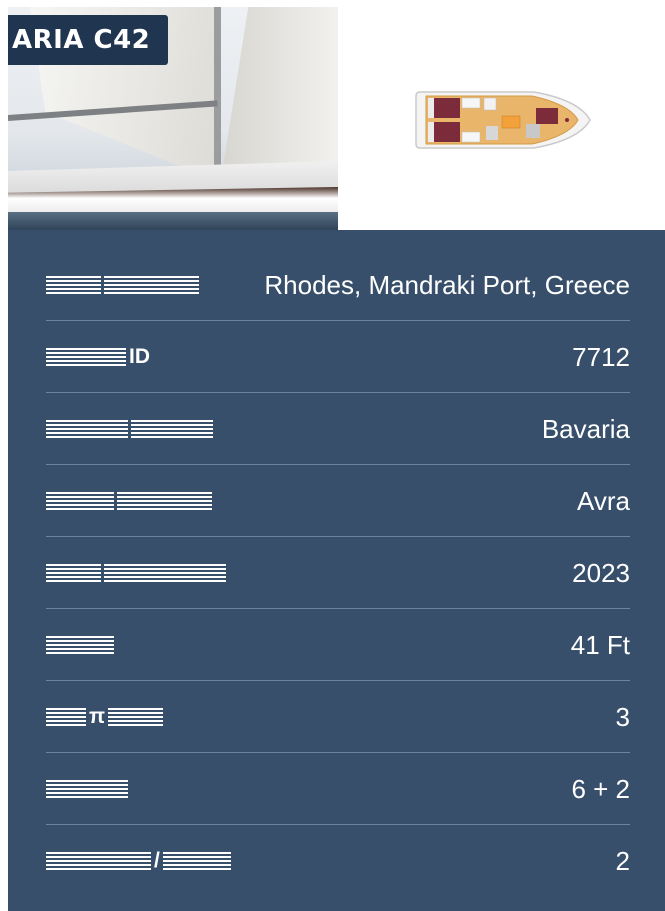 The width and height of the screenshot is (665, 911). I want to click on sea, so click(173, 221).